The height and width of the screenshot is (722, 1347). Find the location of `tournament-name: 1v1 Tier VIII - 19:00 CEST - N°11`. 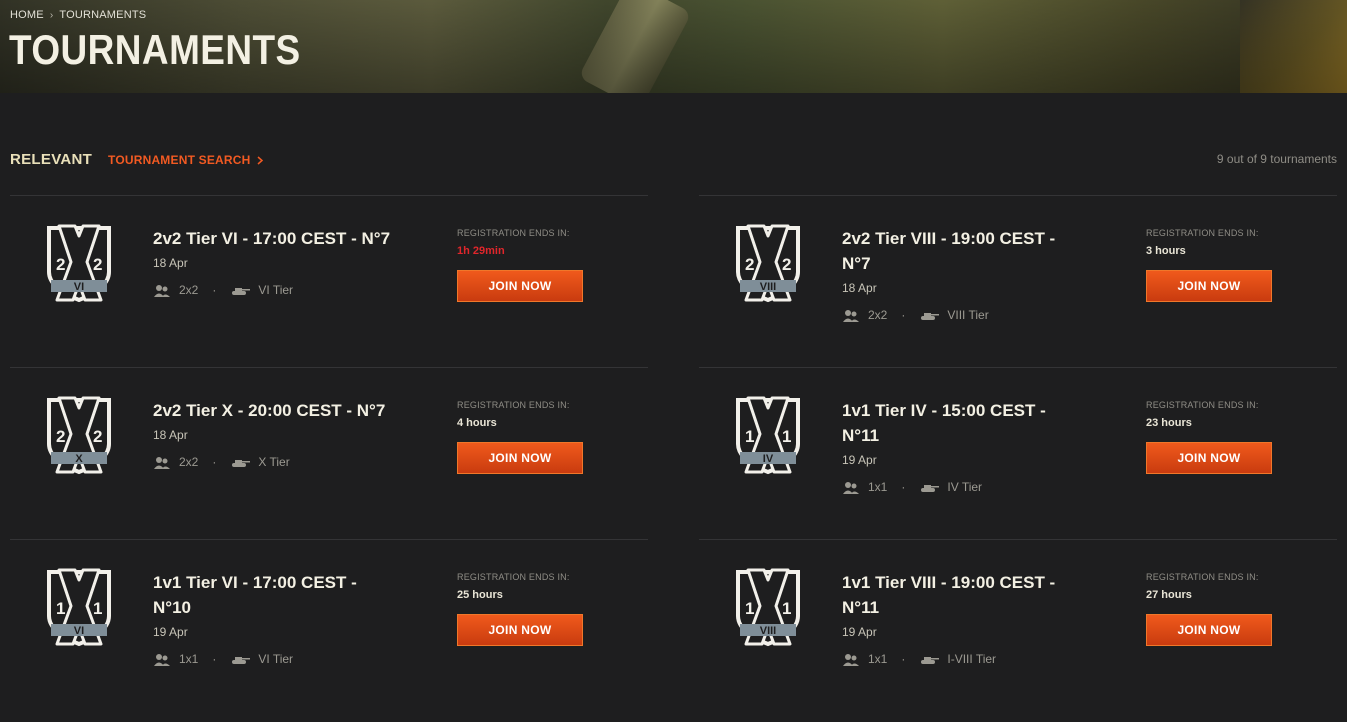

tournament-name: 1v1 Tier VIII - 19:00 CEST - N°11 is located at coordinates (962, 595).